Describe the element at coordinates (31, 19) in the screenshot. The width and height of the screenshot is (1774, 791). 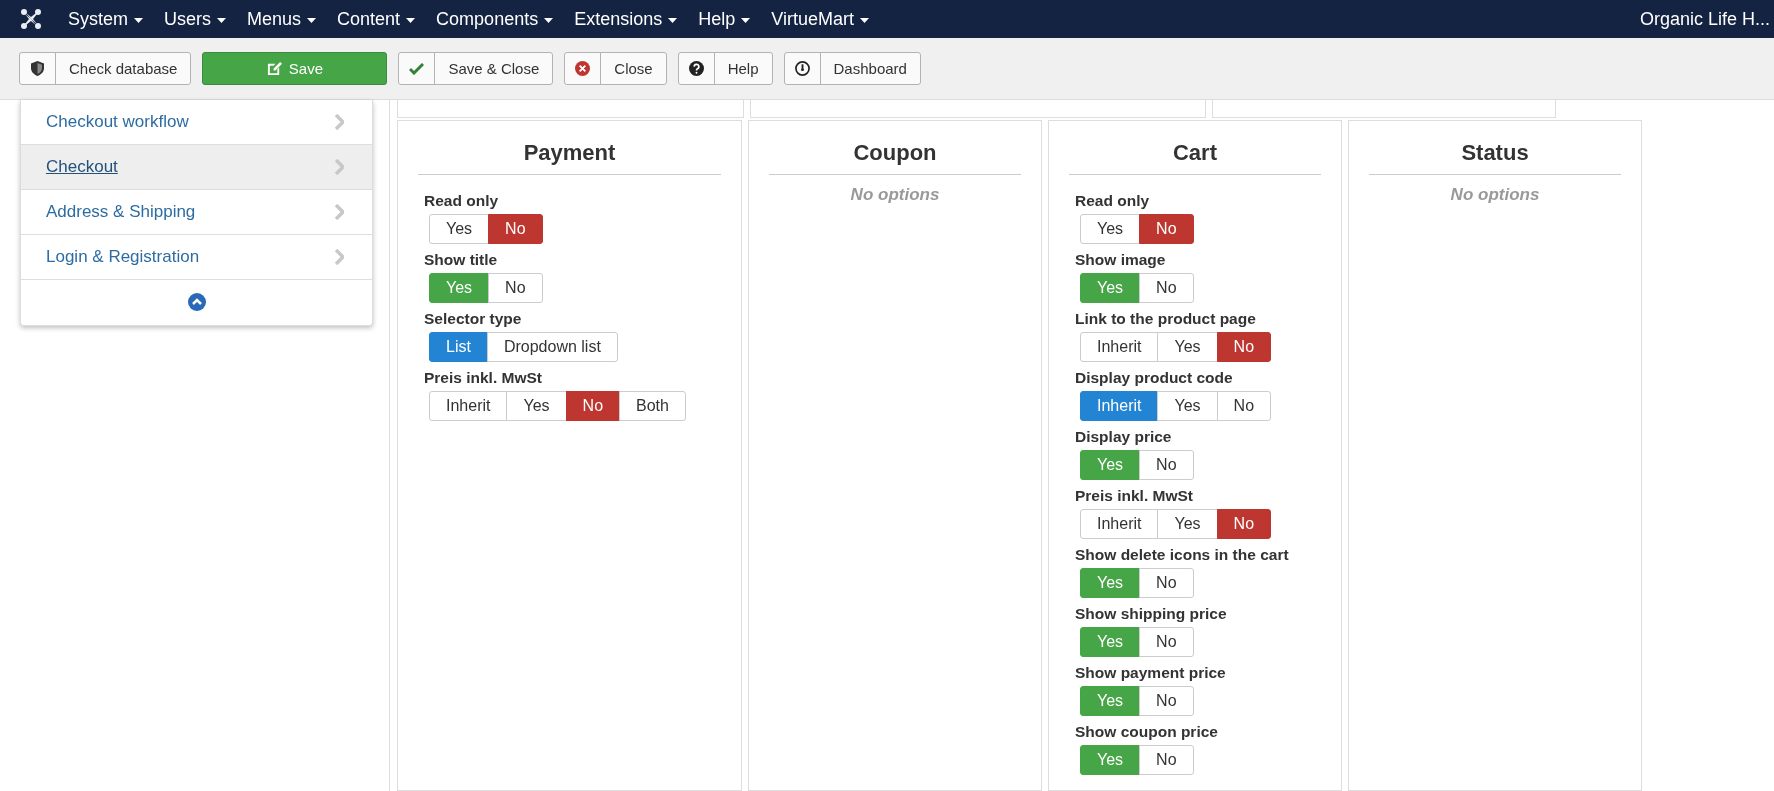
I see `logo-icon` at that location.